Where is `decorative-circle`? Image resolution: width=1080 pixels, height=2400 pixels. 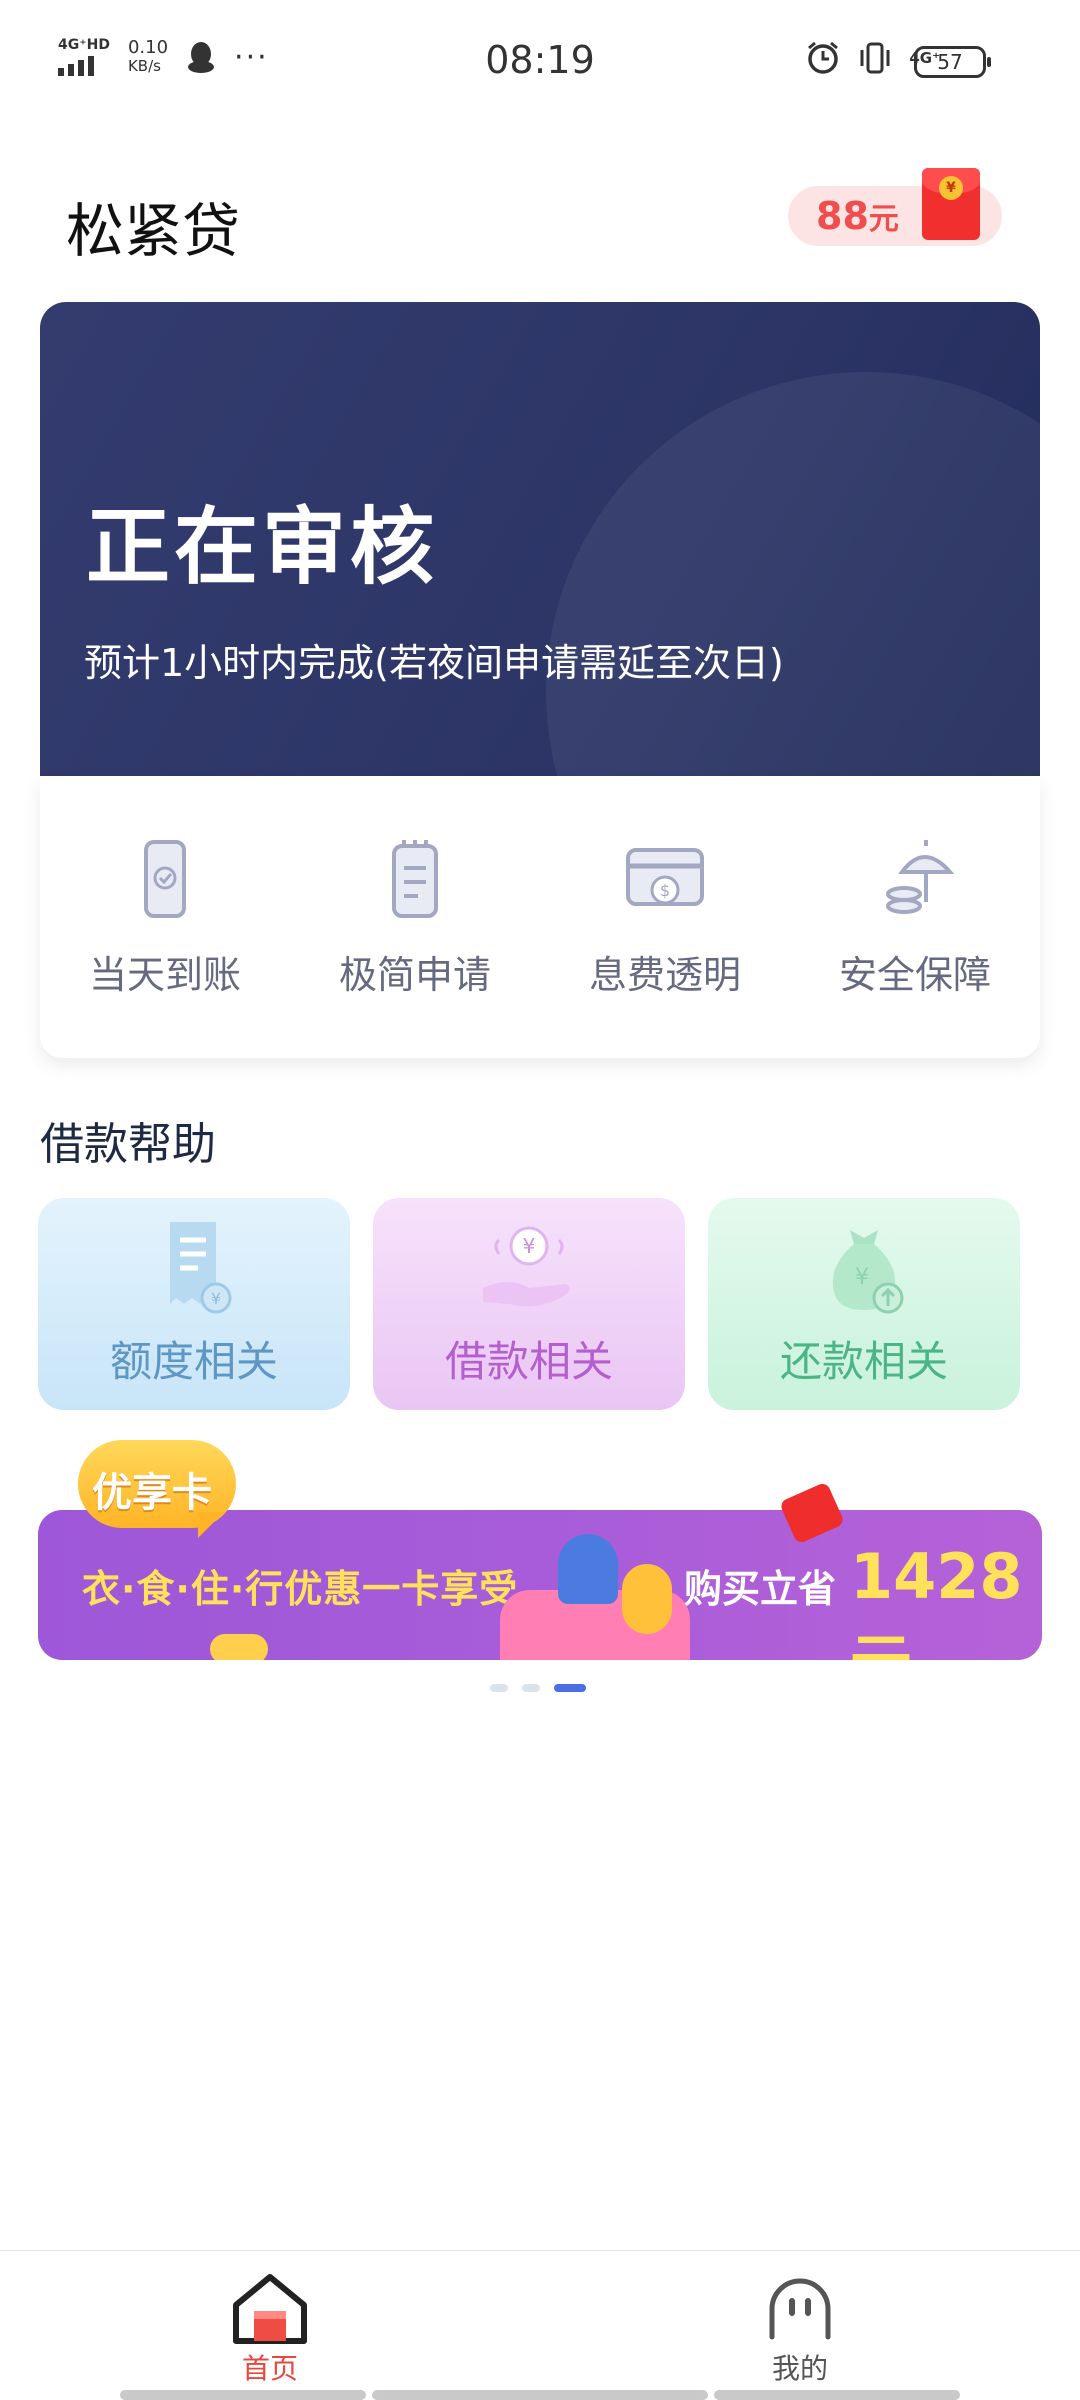 decorative-circle is located at coordinates (793, 574).